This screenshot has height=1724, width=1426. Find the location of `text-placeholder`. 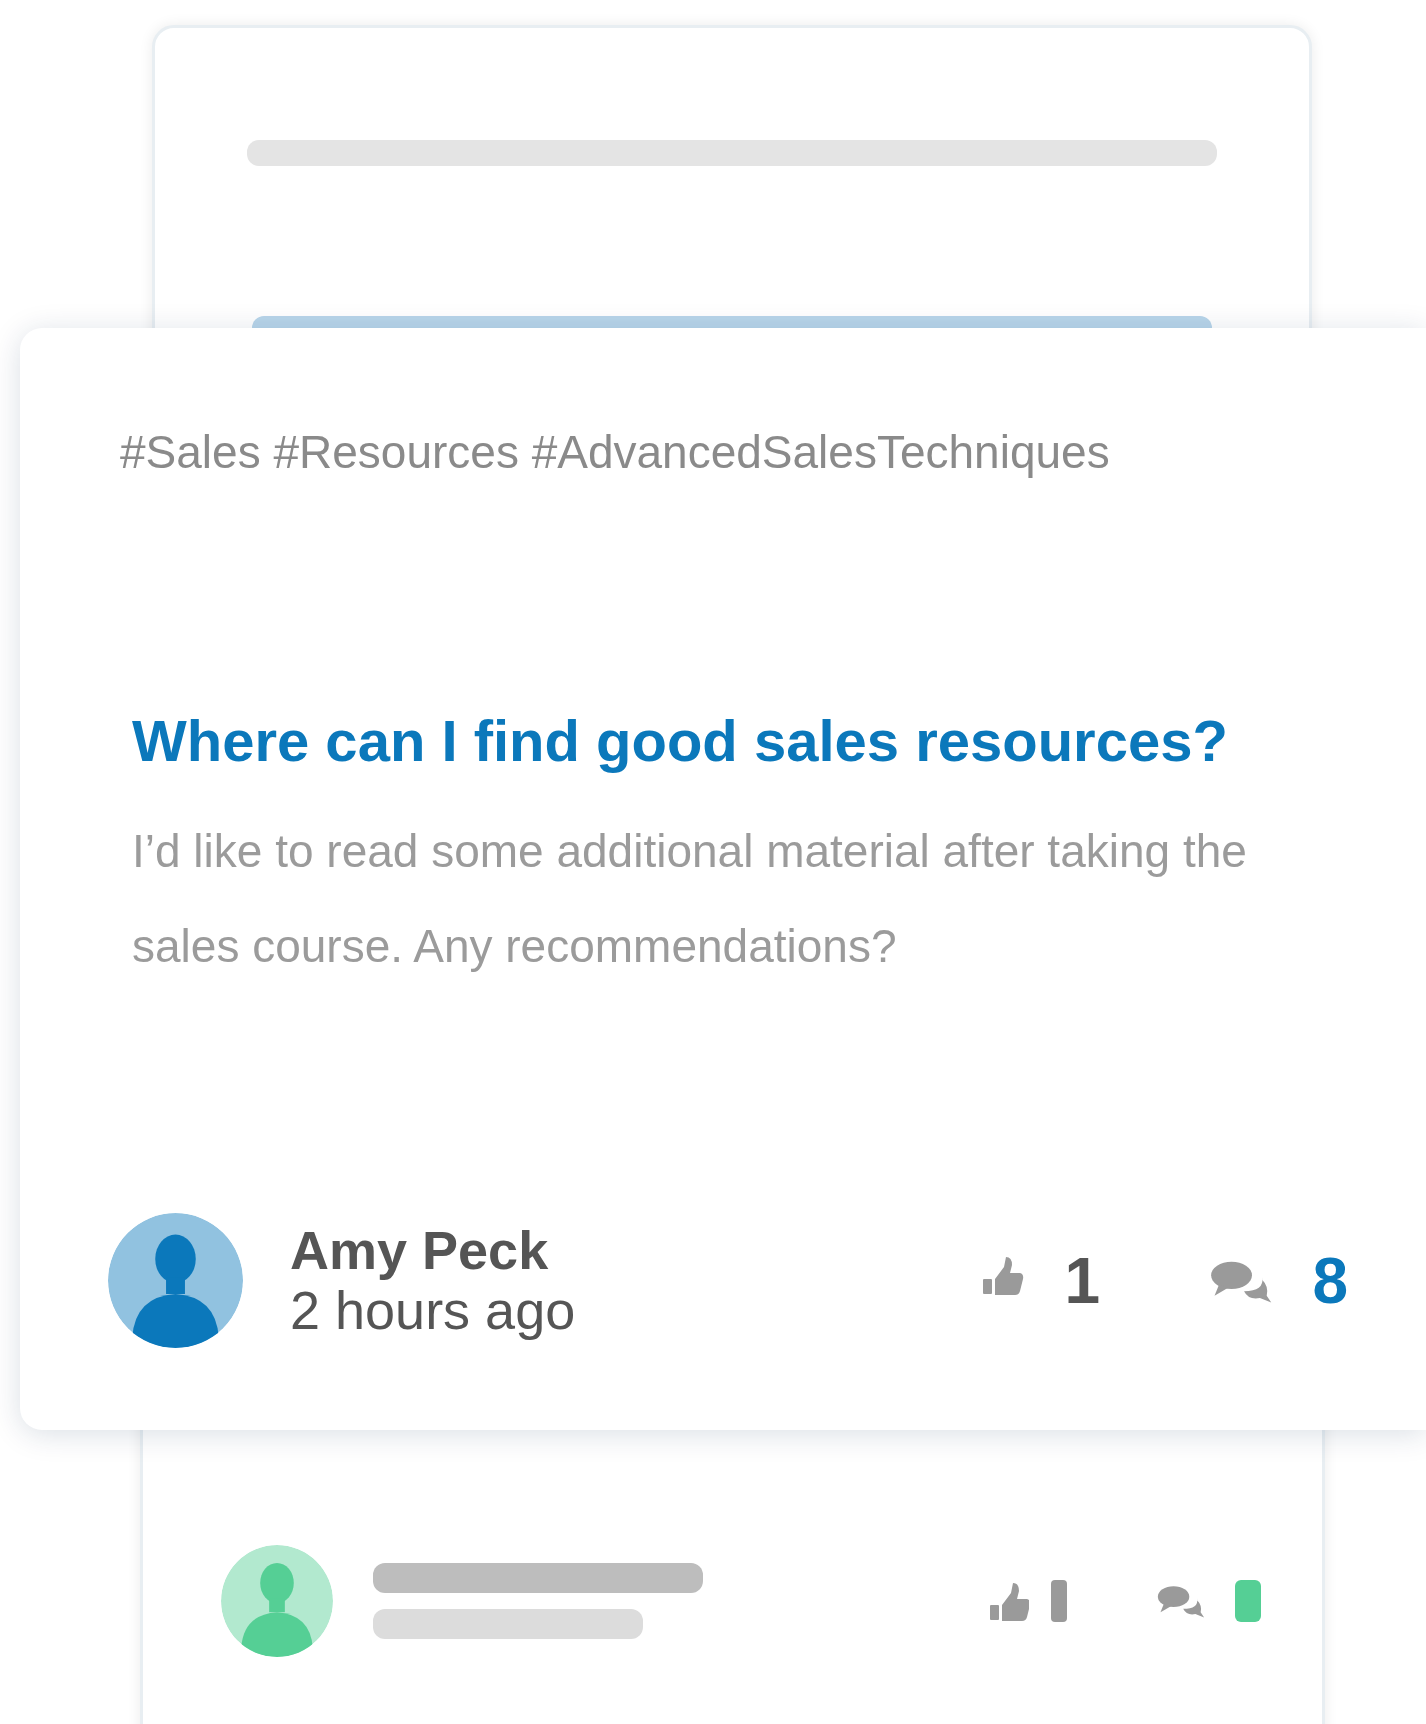

text-placeholder is located at coordinates (1059, 1601).